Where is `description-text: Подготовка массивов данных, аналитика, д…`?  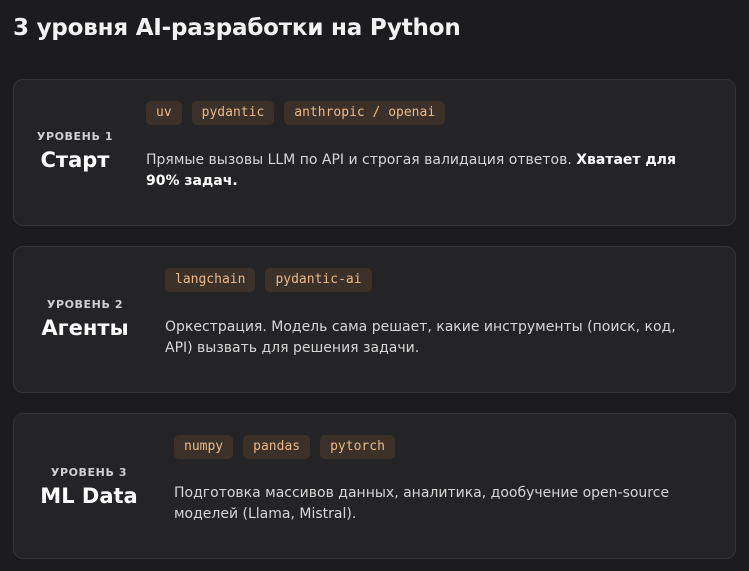
description-text: Подготовка массивов данных, аналитика, д… is located at coordinates (422, 503).